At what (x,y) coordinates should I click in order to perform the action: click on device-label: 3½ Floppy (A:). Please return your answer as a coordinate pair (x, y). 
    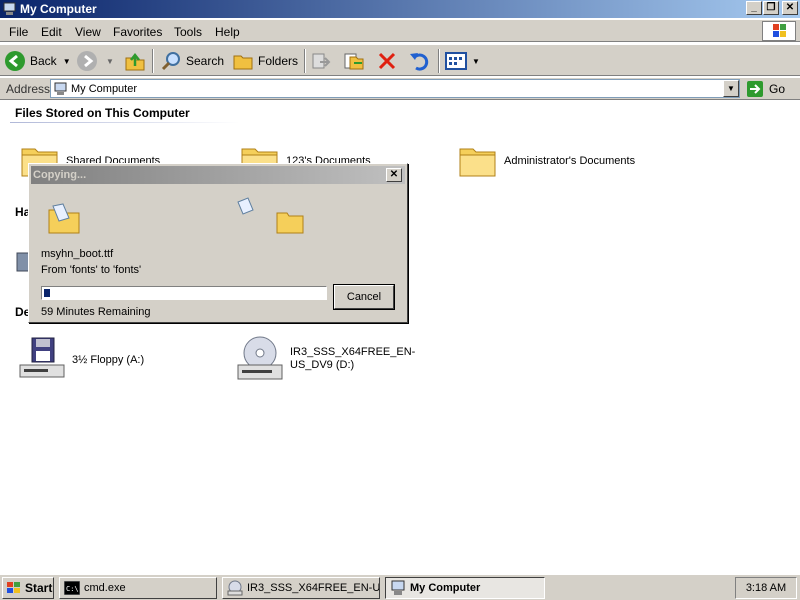
    Looking at the image, I should click on (108, 360).